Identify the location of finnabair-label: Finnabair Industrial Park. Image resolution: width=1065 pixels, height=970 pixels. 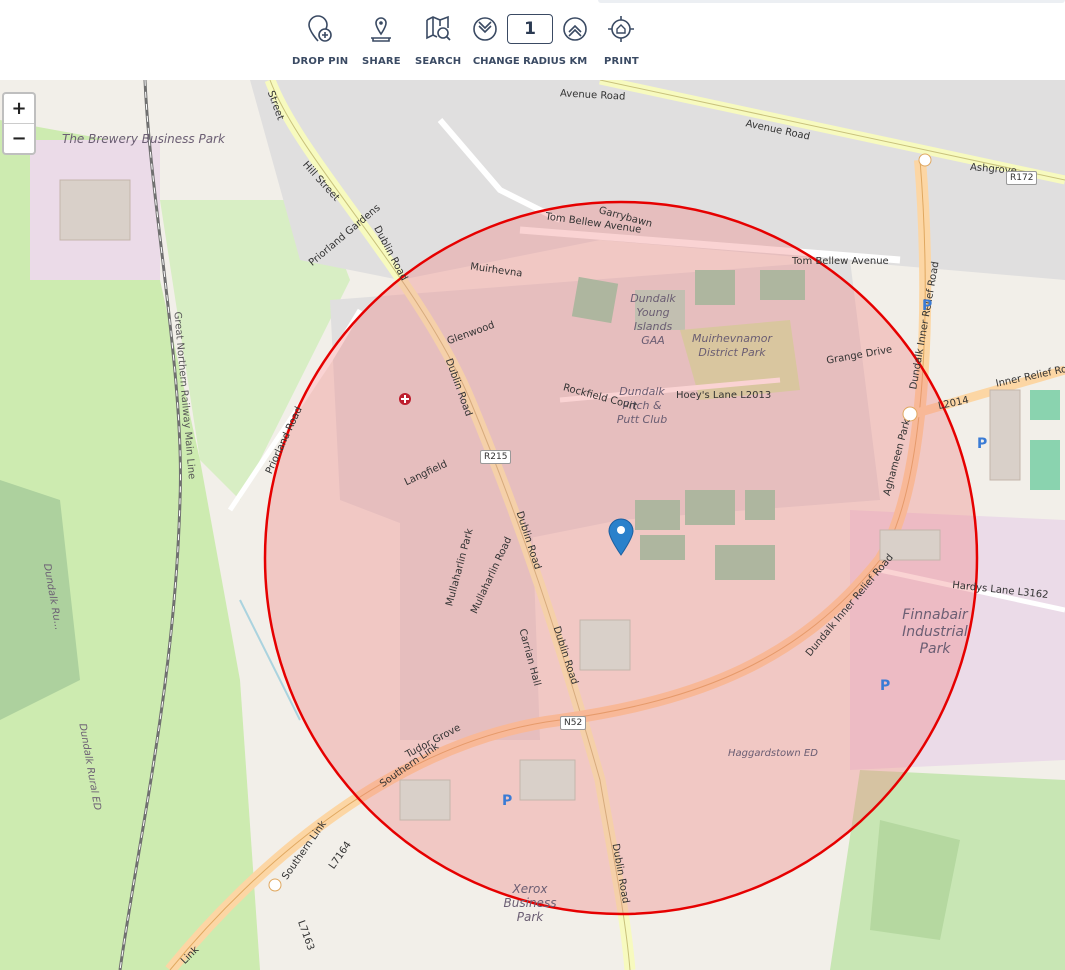
(935, 632).